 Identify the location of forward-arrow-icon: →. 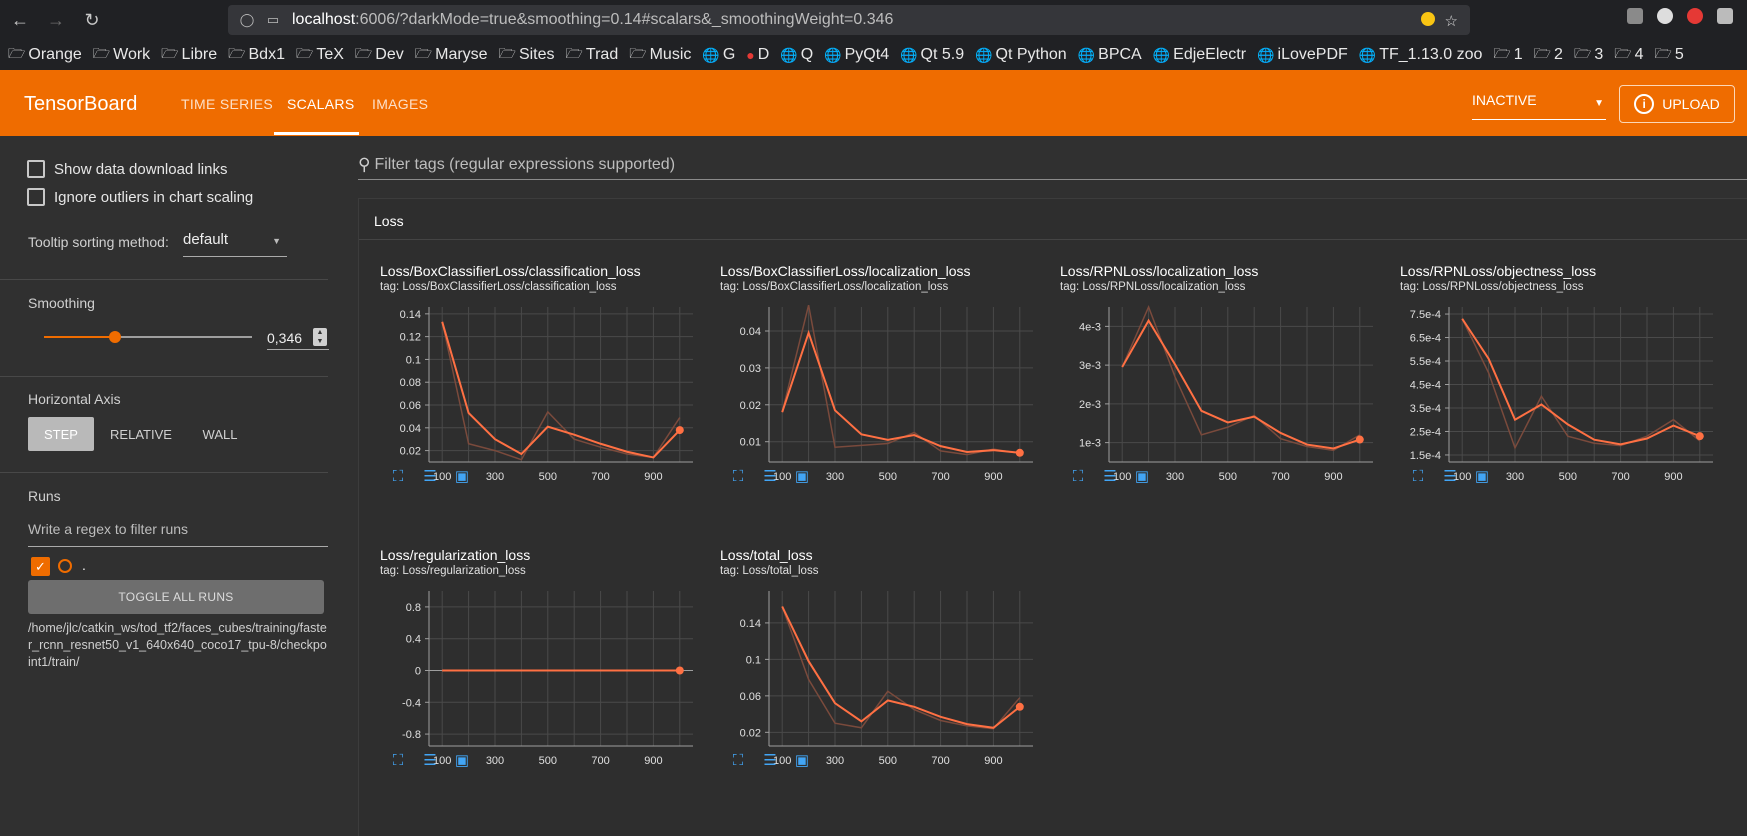
(56, 20).